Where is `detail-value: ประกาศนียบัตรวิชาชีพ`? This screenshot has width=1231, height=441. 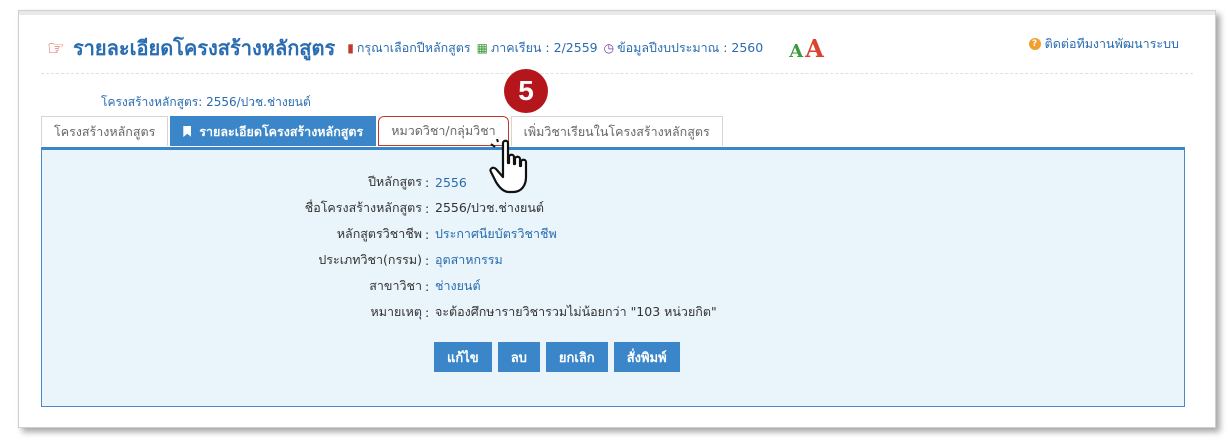
detail-value: ประกาศนียบัตรวิชาชีพ is located at coordinates (496, 234).